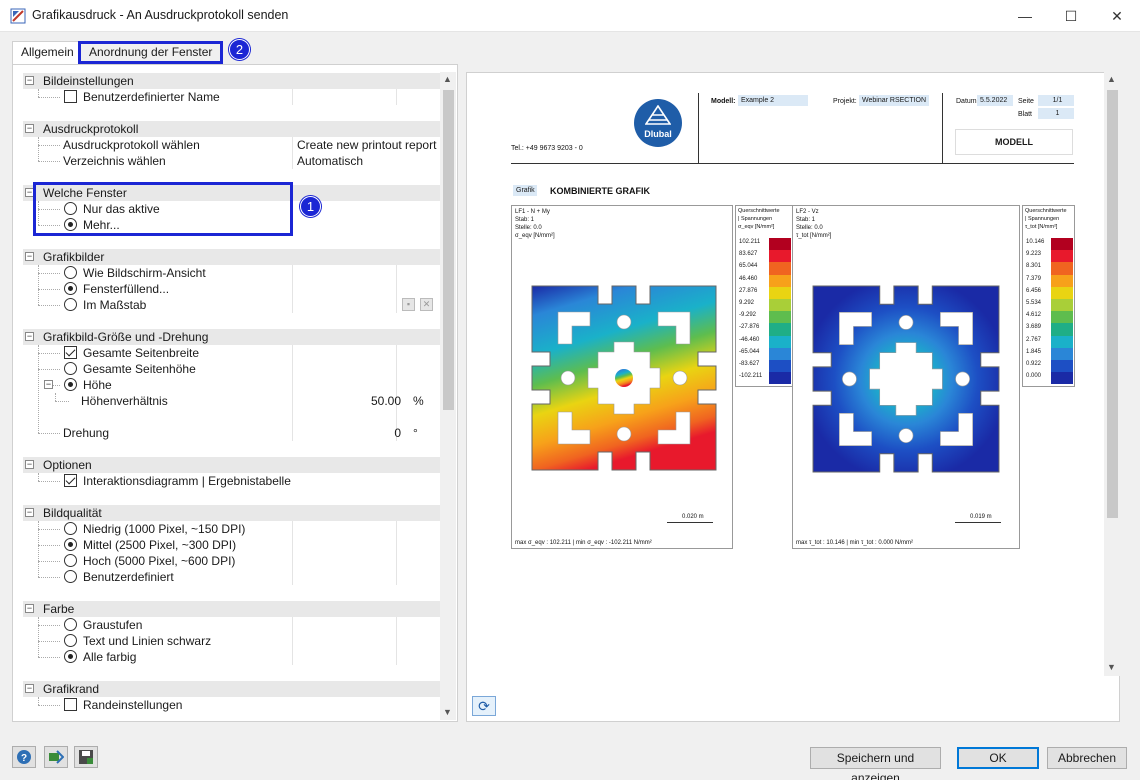 This screenshot has height=780, width=1140. Describe the element at coordinates (231, 273) in the screenshot. I see `screen-view-row: Wie Bildschirm-Ansicht` at that location.